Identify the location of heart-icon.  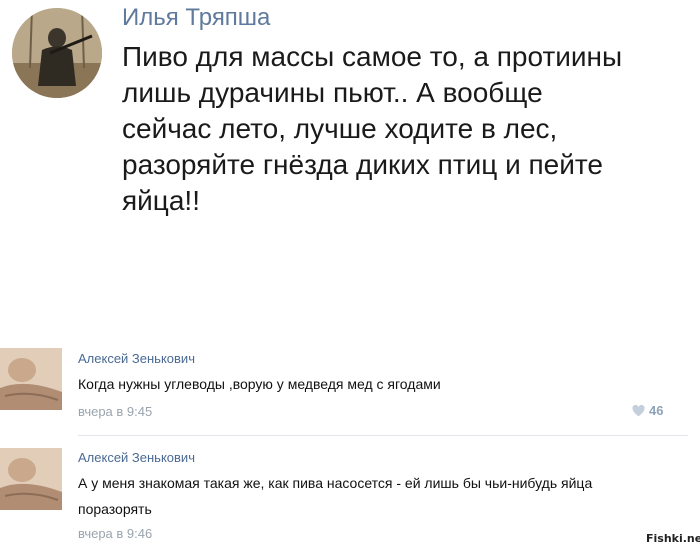
(638, 410).